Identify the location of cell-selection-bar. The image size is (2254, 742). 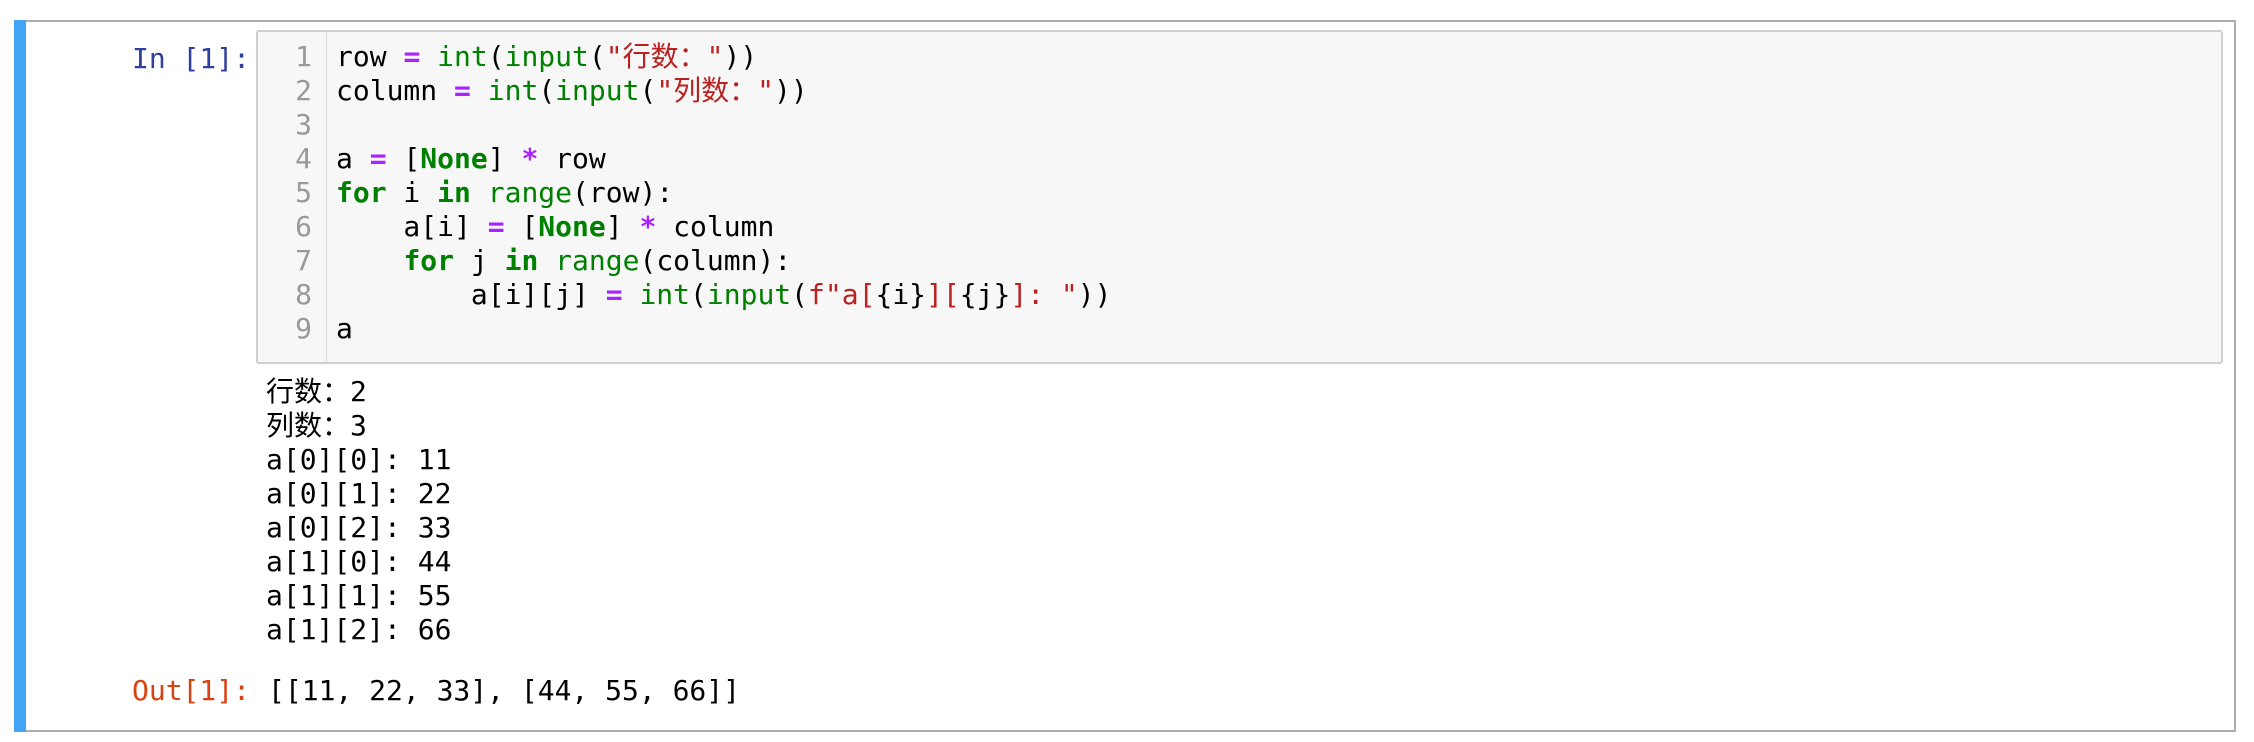
(20, 376).